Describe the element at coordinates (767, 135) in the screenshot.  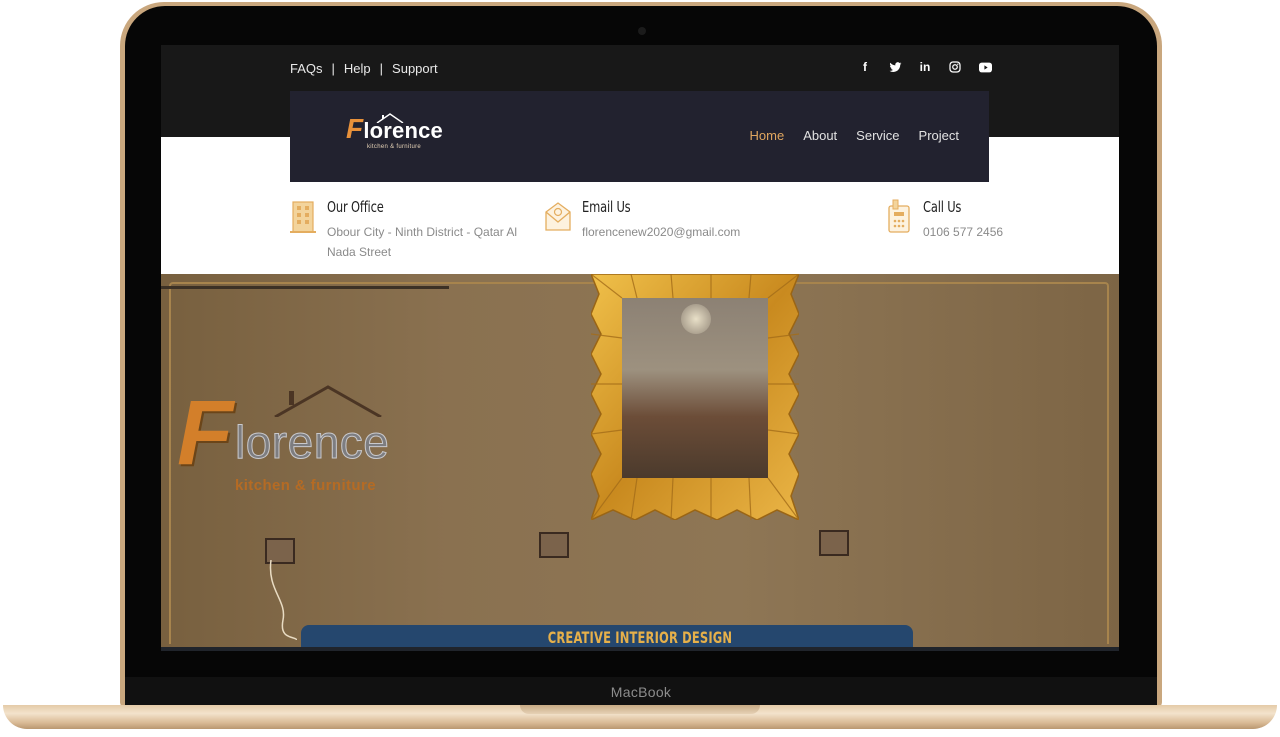
I see `nav-home: Home` at that location.